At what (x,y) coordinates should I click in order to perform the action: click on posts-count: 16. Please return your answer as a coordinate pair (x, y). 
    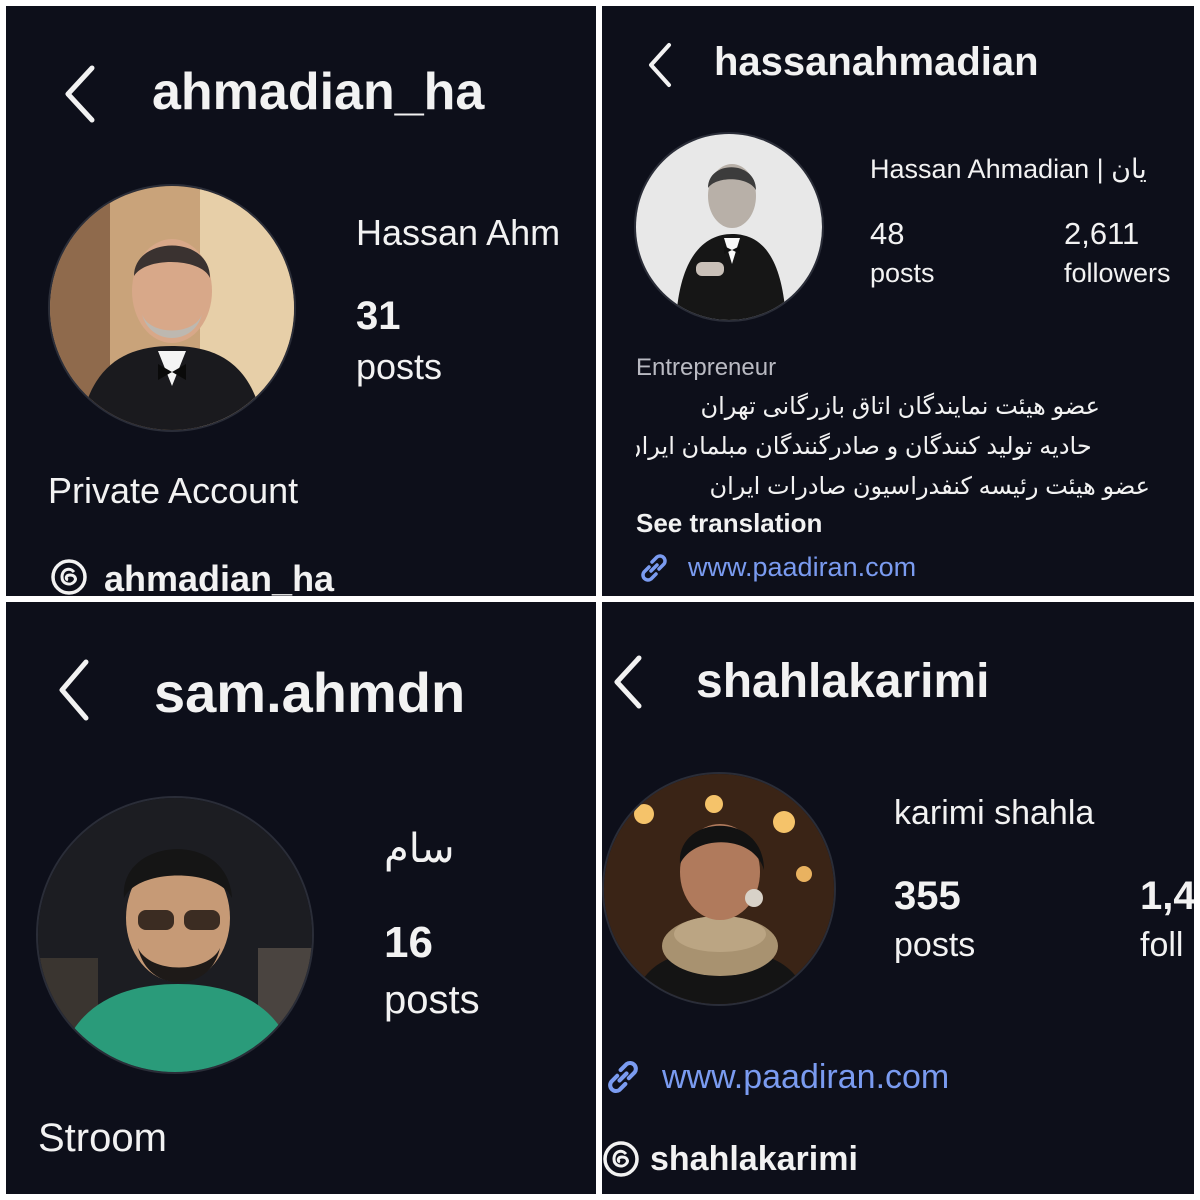
    Looking at the image, I should click on (408, 942).